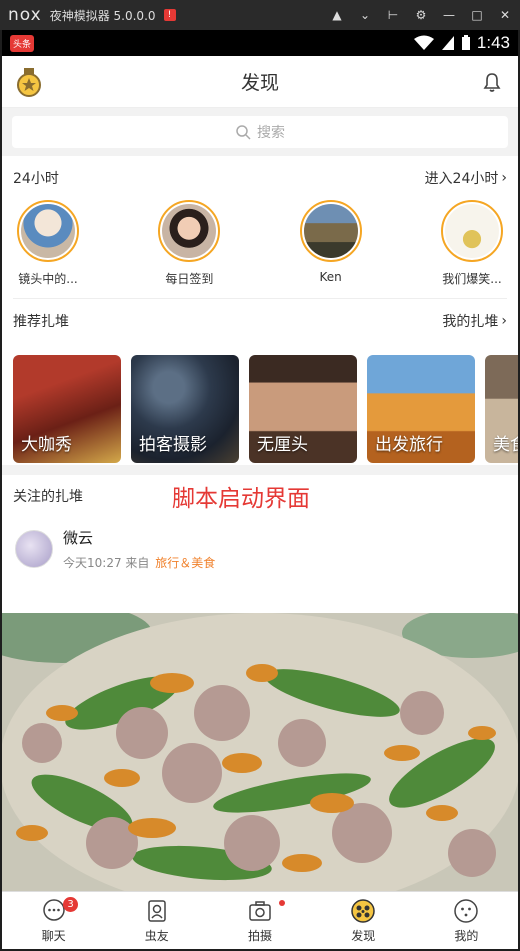  Describe the element at coordinates (282, 445) in the screenshot. I see `card-label: 无厘头` at that location.